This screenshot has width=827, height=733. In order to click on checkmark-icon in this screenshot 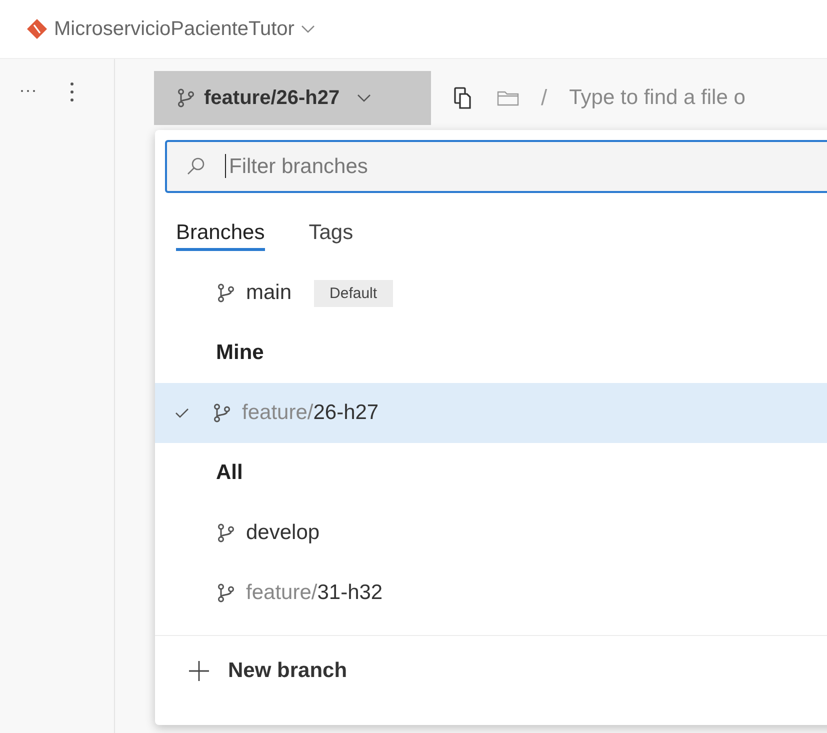, I will do `click(182, 413)`.